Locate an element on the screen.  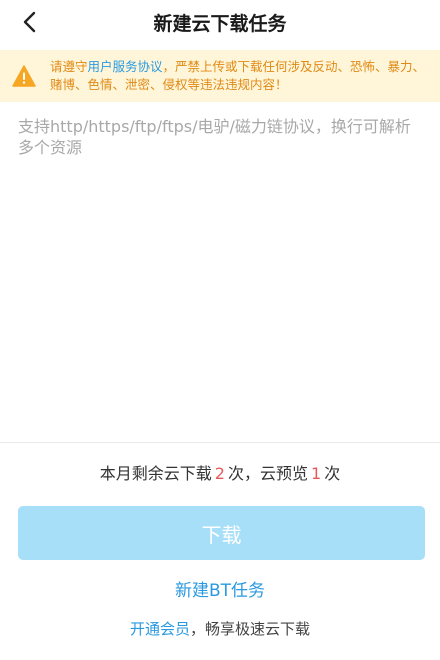
promo-text: ，畅享极速云下载 is located at coordinates (250, 629).